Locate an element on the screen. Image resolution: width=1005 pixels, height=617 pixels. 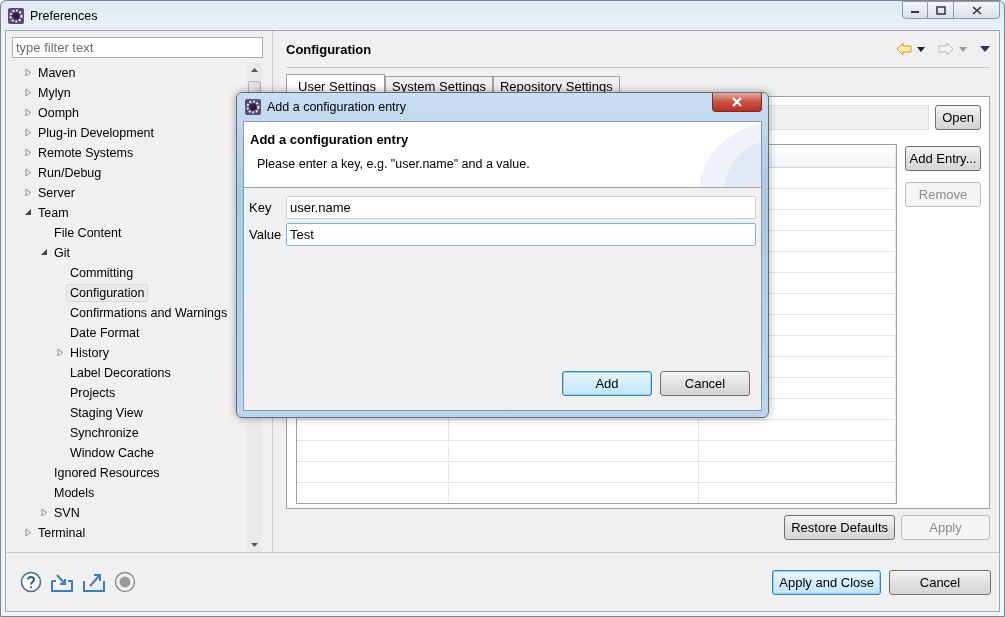
record-icon is located at coordinates (125, 582).